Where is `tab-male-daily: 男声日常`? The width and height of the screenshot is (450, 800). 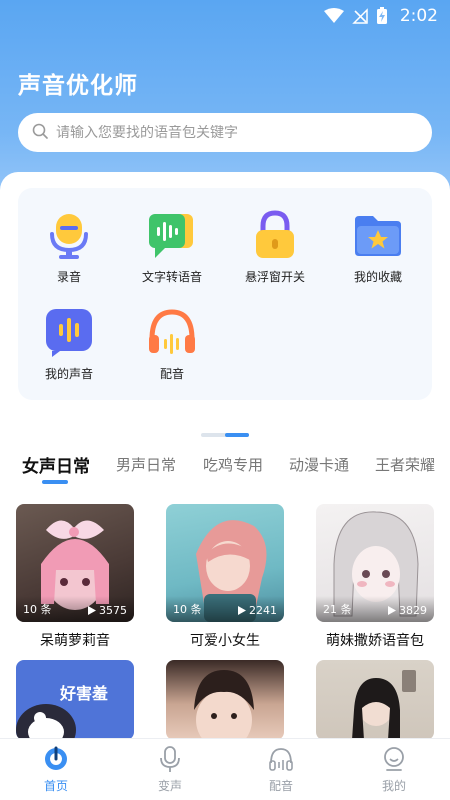
tab-male-daily: 男声日常 is located at coordinates (146, 464).